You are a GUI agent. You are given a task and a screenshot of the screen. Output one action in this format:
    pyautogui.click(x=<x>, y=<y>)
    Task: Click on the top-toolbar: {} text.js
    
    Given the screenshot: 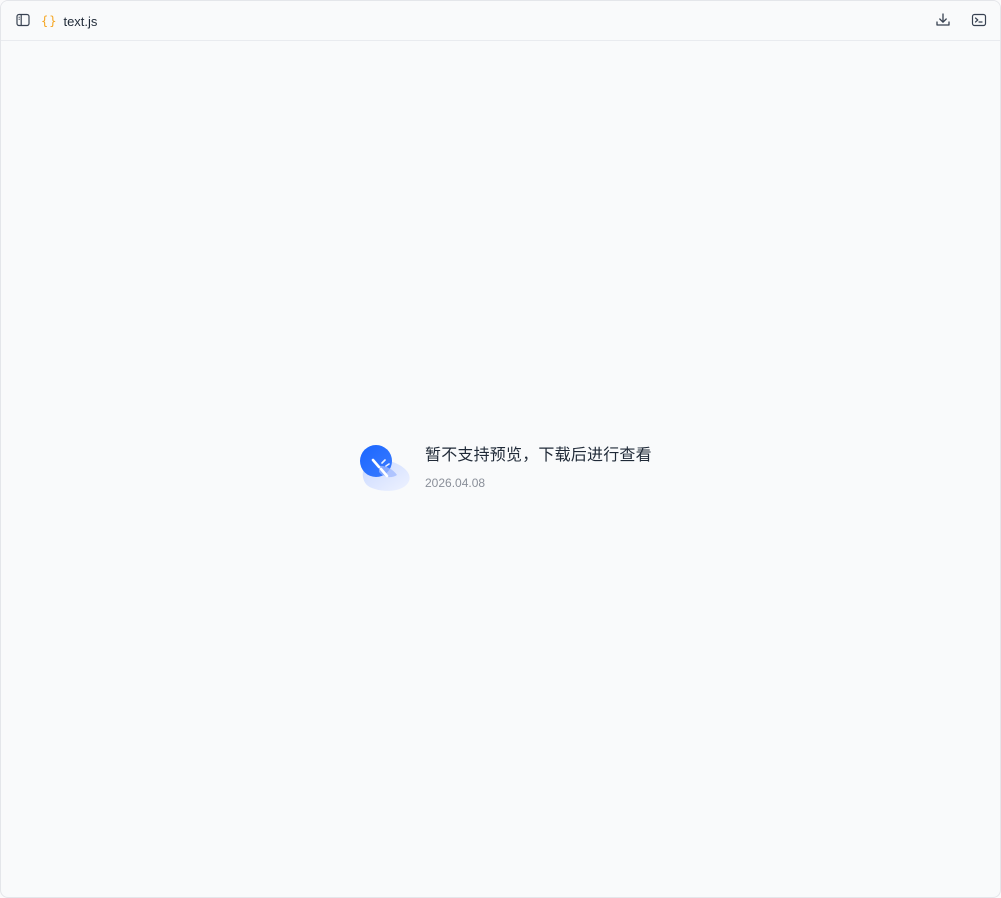 What is the action you would take?
    pyautogui.click(x=500, y=21)
    